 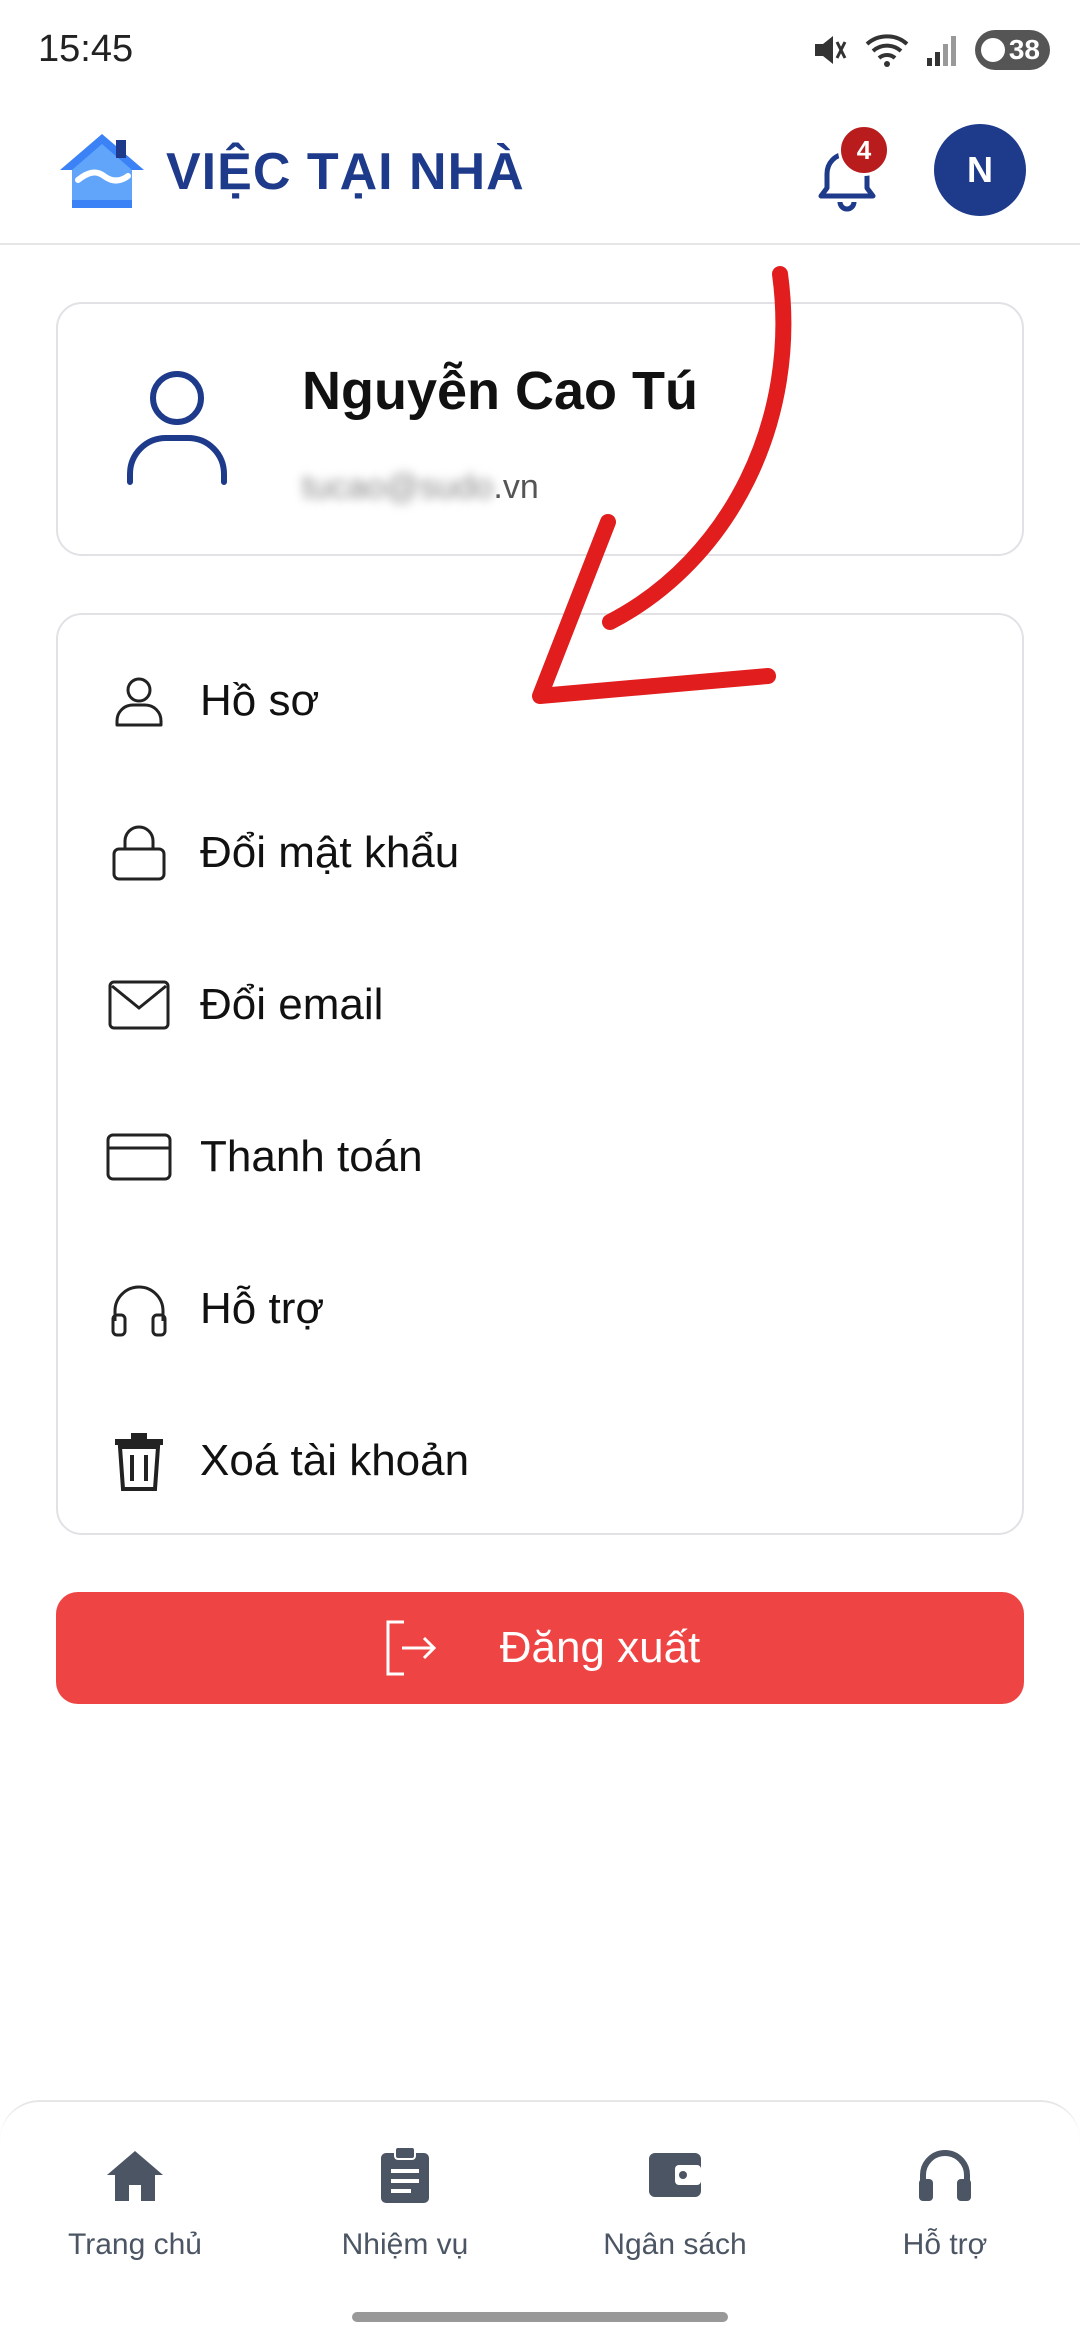 What do you see at coordinates (135, 2217) in the screenshot?
I see `nav-item-home: Trang chủ` at bounding box center [135, 2217].